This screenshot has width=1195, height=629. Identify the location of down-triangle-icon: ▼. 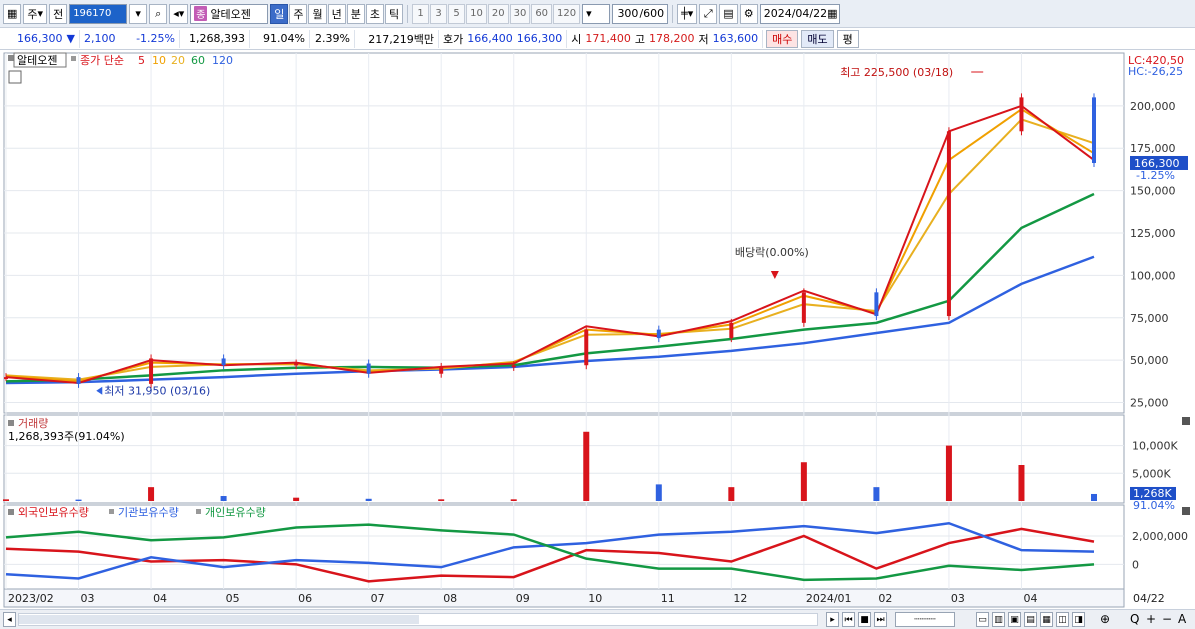
(70, 38).